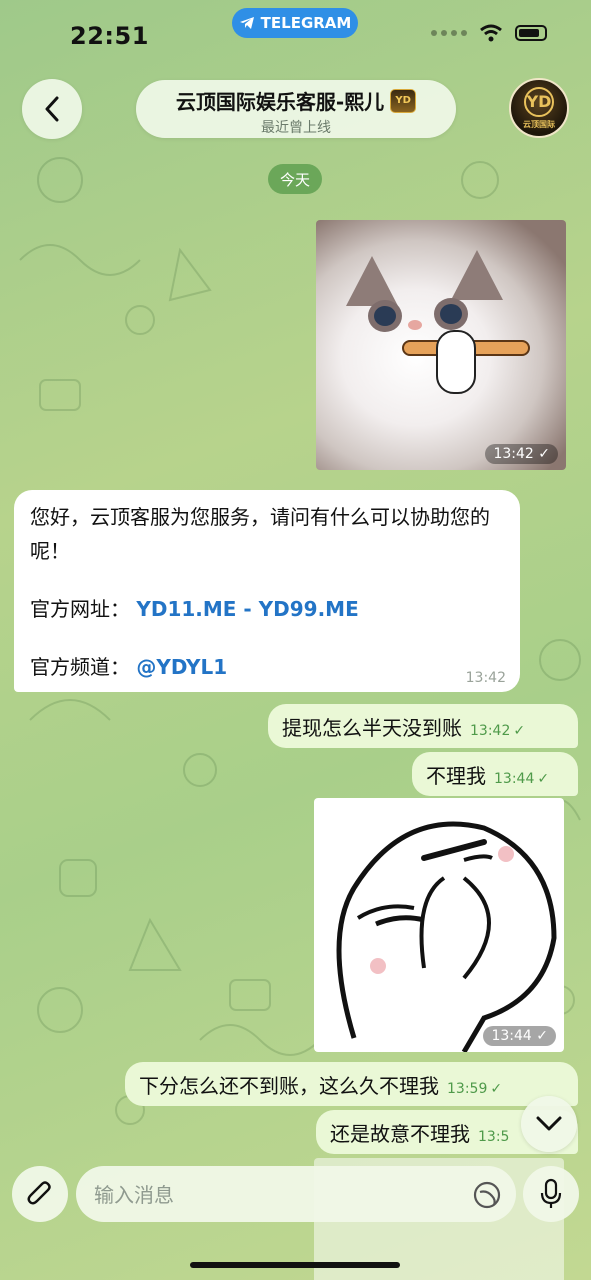 The width and height of the screenshot is (591, 1280). Describe the element at coordinates (289, 1085) in the screenshot. I see `message-text: 下分怎么还不到账，这么久不理我` at that location.